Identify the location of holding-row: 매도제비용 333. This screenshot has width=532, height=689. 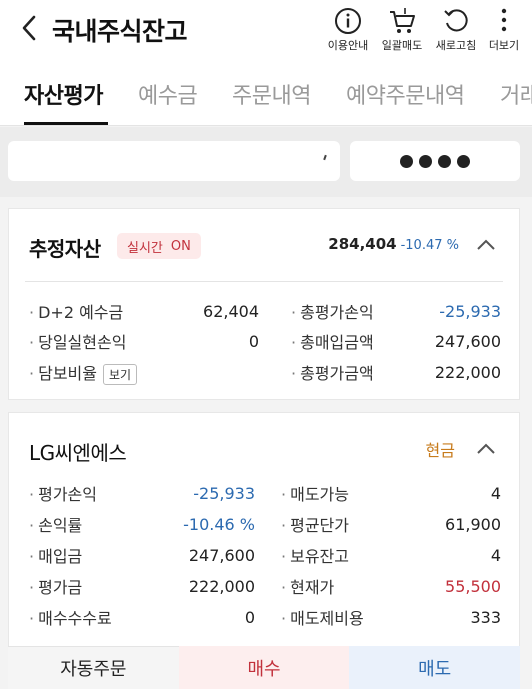
(391, 617).